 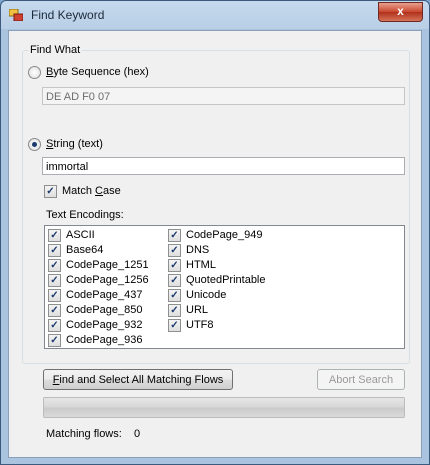 What do you see at coordinates (50, 191) in the screenshot?
I see `match-case-checkbox: ✓` at bounding box center [50, 191].